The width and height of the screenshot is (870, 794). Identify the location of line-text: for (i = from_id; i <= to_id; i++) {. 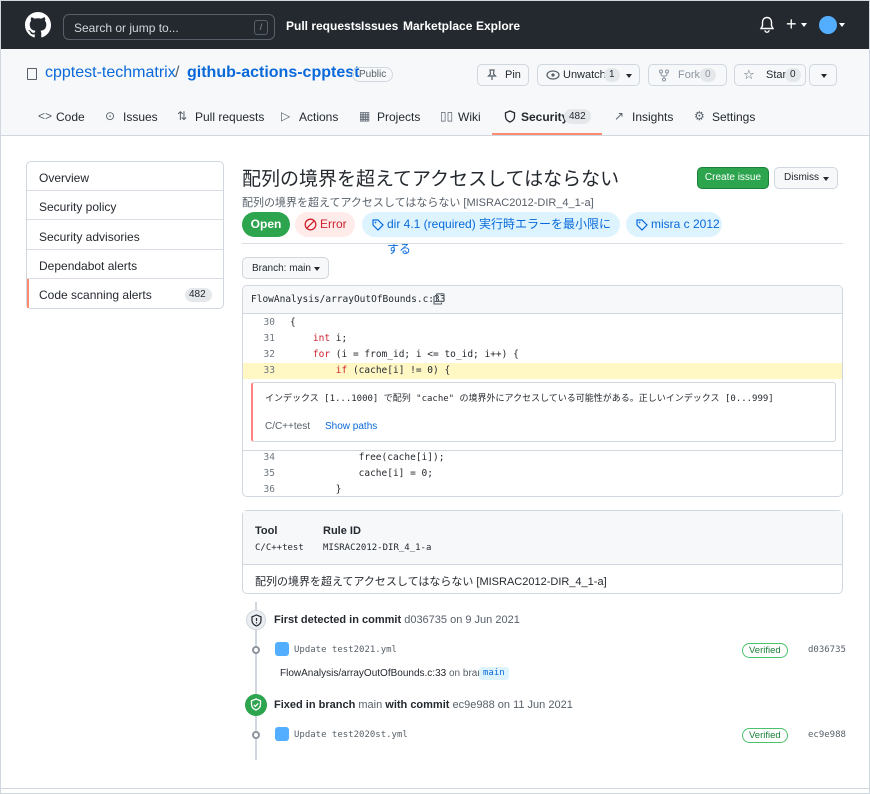
(415, 354).